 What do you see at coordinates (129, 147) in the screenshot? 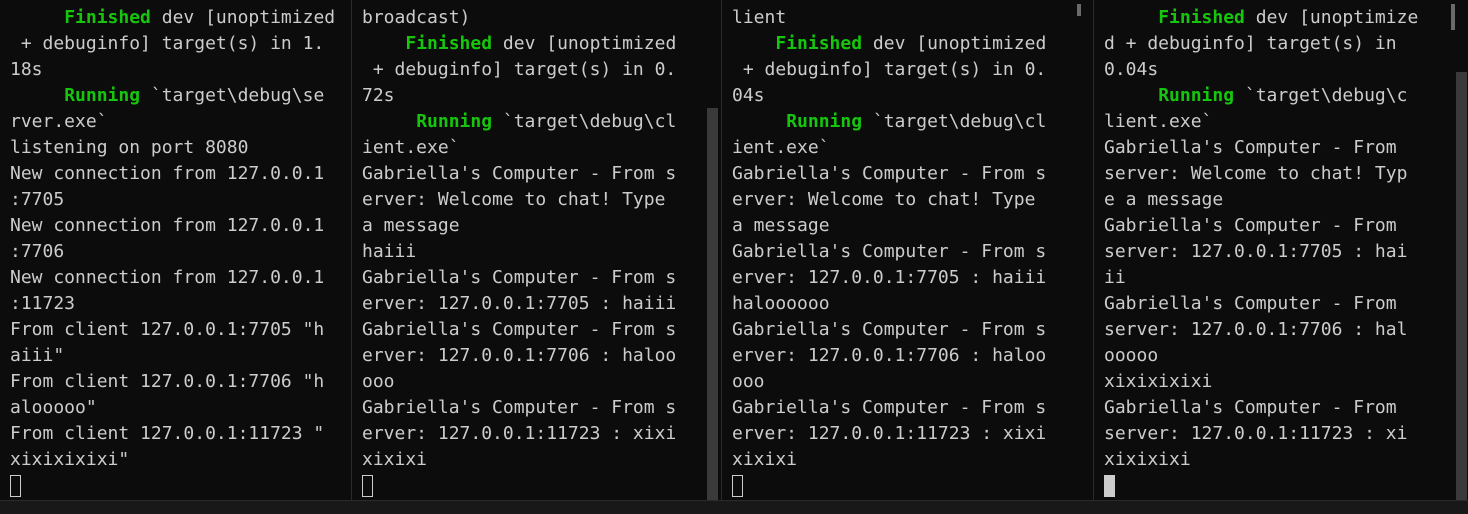
I see `terminal-text: listening on port 8080` at bounding box center [129, 147].